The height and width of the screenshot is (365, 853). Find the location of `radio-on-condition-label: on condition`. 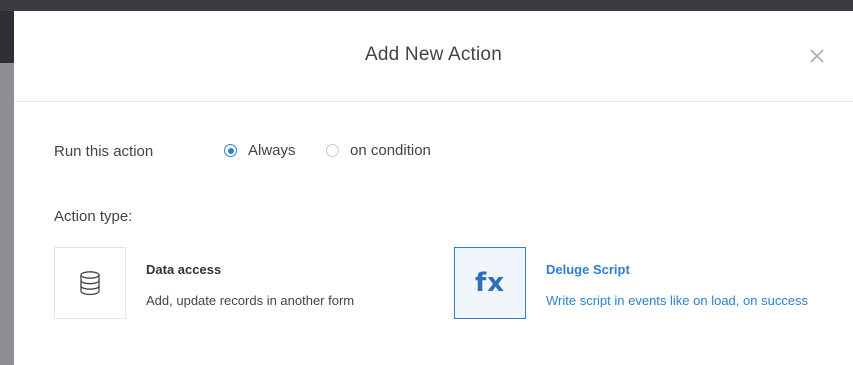

radio-on-condition-label: on condition is located at coordinates (390, 150).